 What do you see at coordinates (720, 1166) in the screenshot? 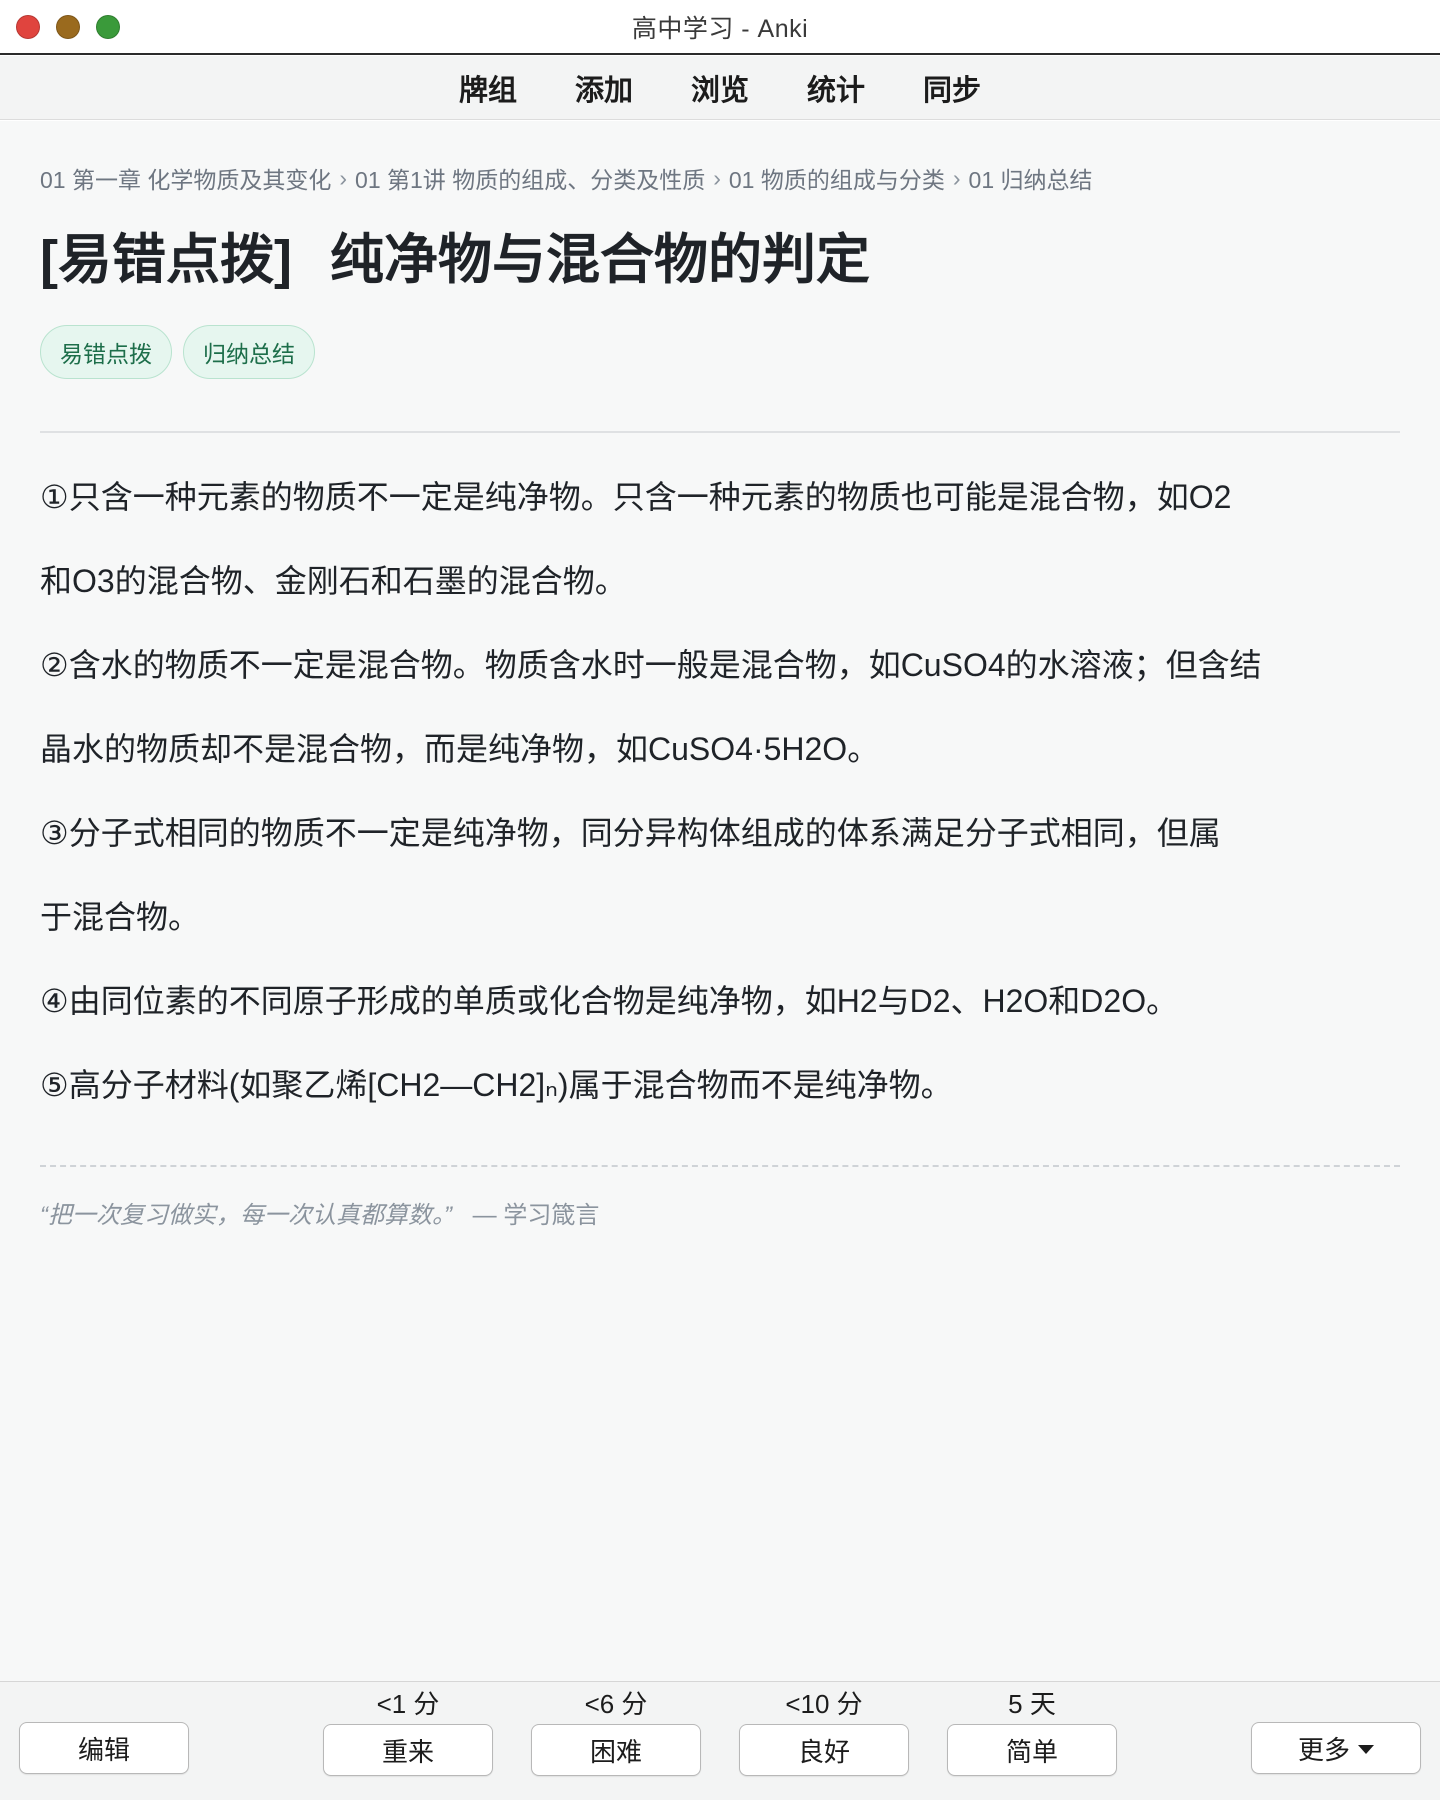
I see `dashed-divider` at bounding box center [720, 1166].